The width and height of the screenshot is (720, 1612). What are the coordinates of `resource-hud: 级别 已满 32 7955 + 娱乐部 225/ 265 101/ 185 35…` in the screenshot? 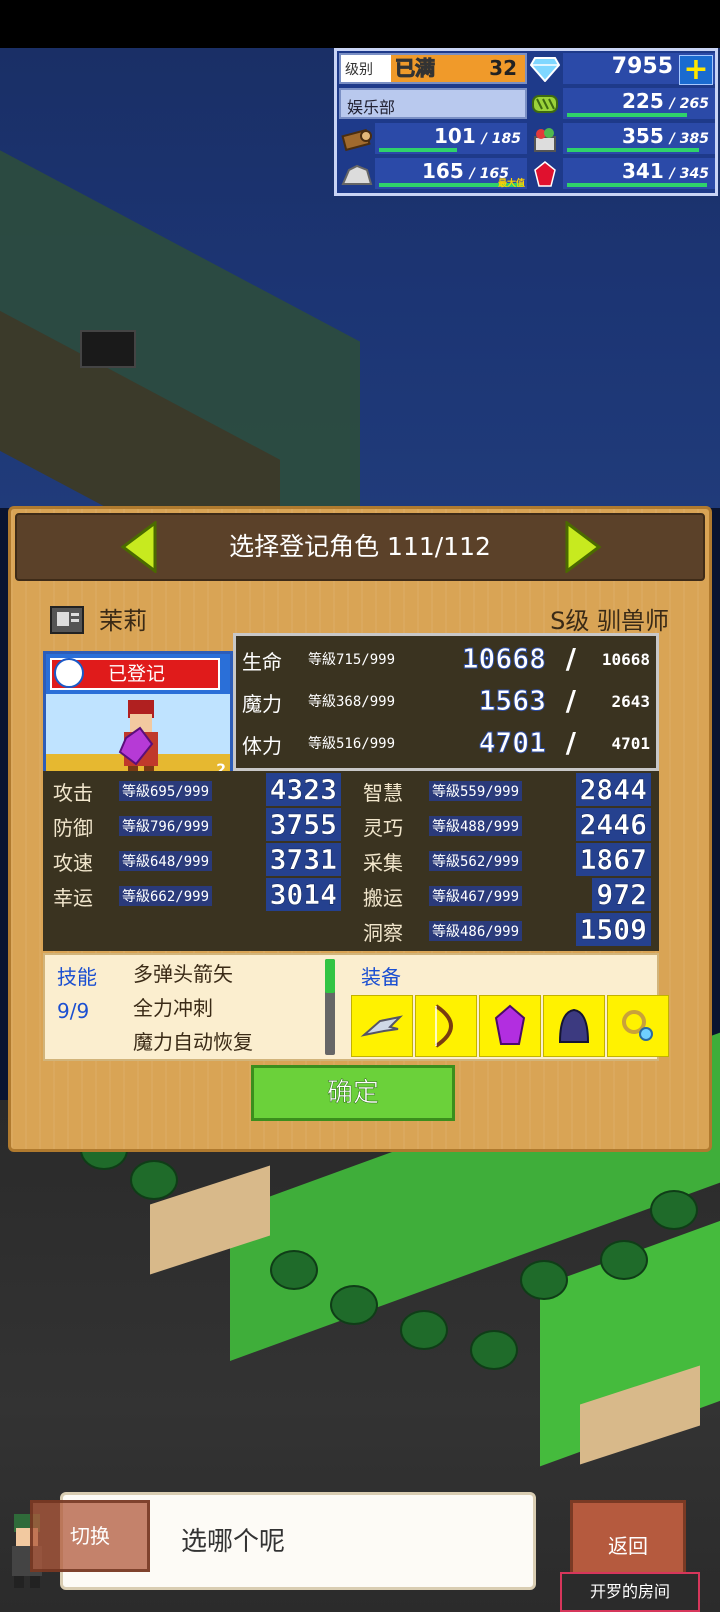 It's located at (526, 122).